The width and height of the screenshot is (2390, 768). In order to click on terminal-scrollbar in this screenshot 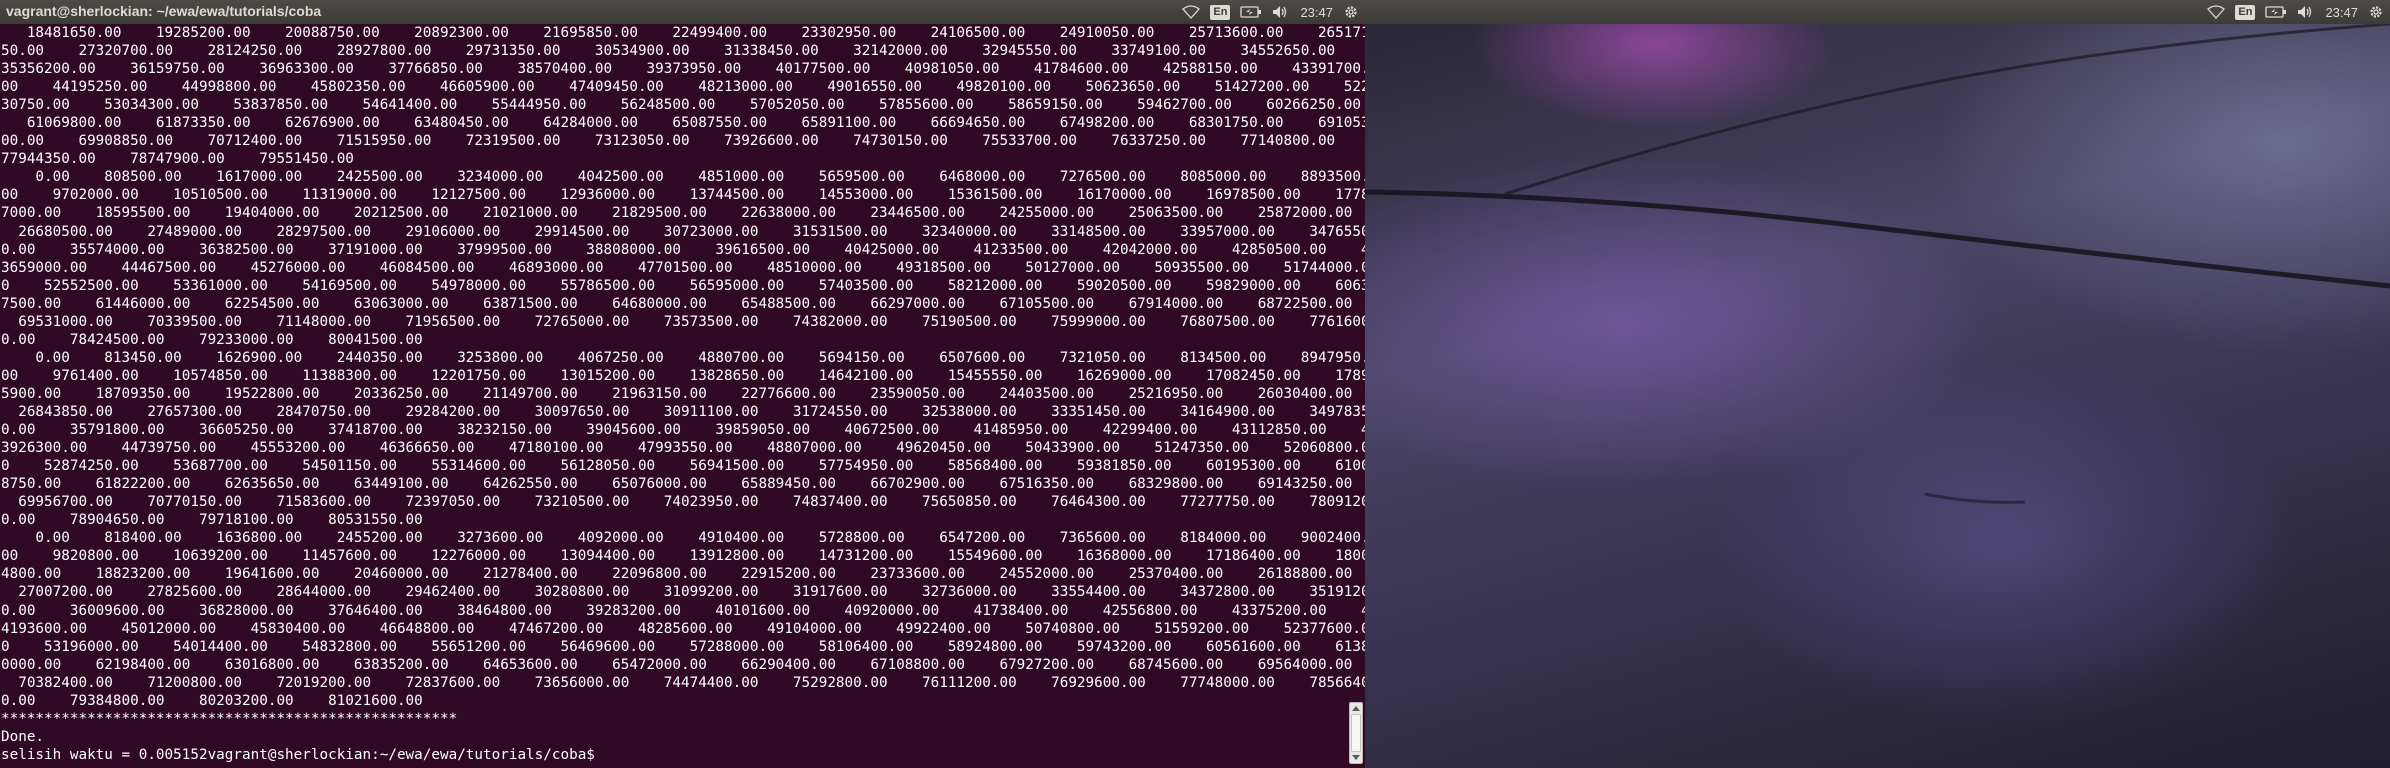, I will do `click(1356, 733)`.